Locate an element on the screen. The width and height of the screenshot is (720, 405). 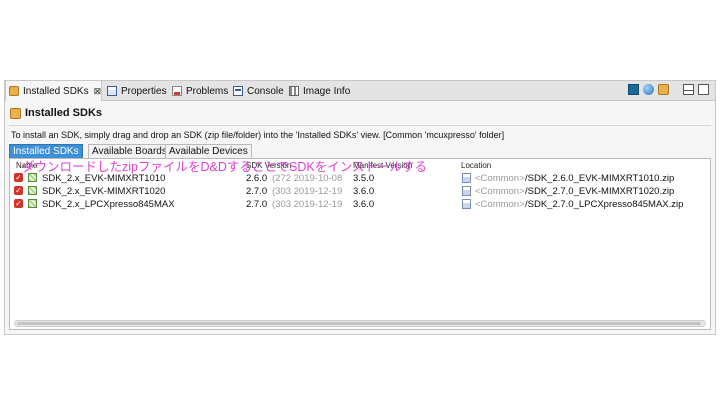
view-title: Installed SDKs is located at coordinates (64, 113).